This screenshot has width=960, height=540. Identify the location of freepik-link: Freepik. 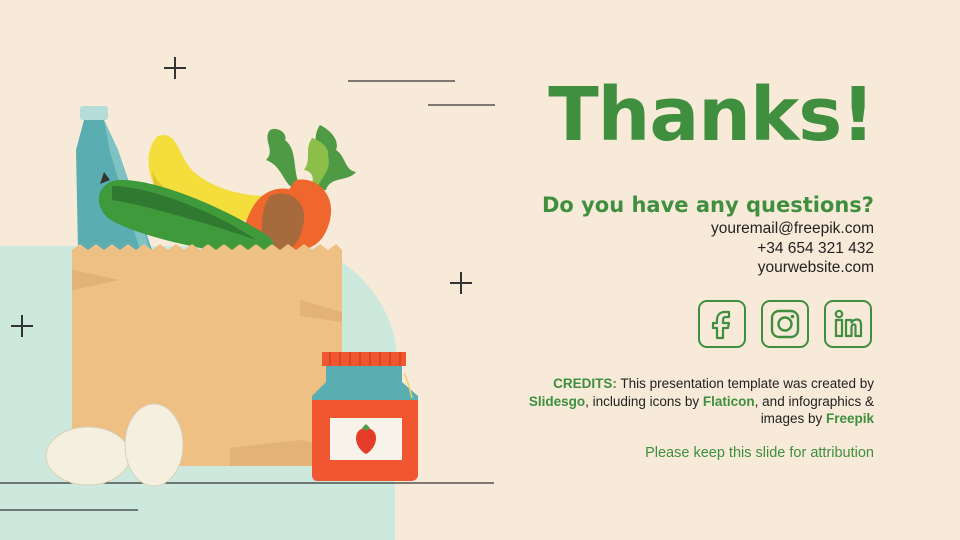
(850, 418).